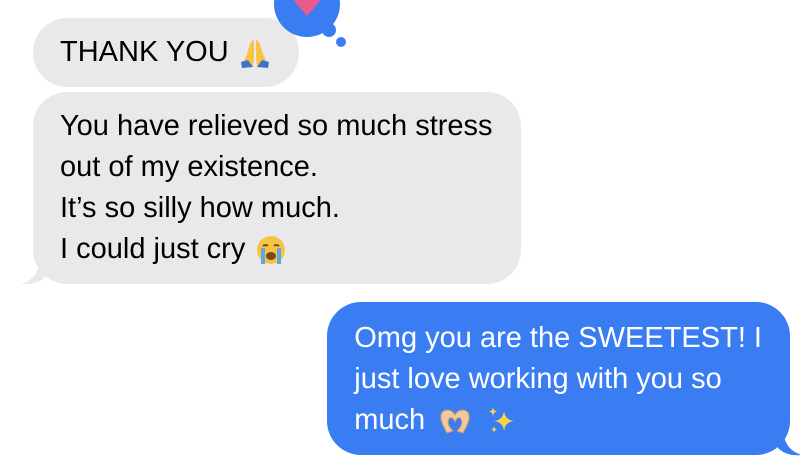 Image resolution: width=800 pixels, height=469 pixels. I want to click on crying-face-icon, so click(271, 250).